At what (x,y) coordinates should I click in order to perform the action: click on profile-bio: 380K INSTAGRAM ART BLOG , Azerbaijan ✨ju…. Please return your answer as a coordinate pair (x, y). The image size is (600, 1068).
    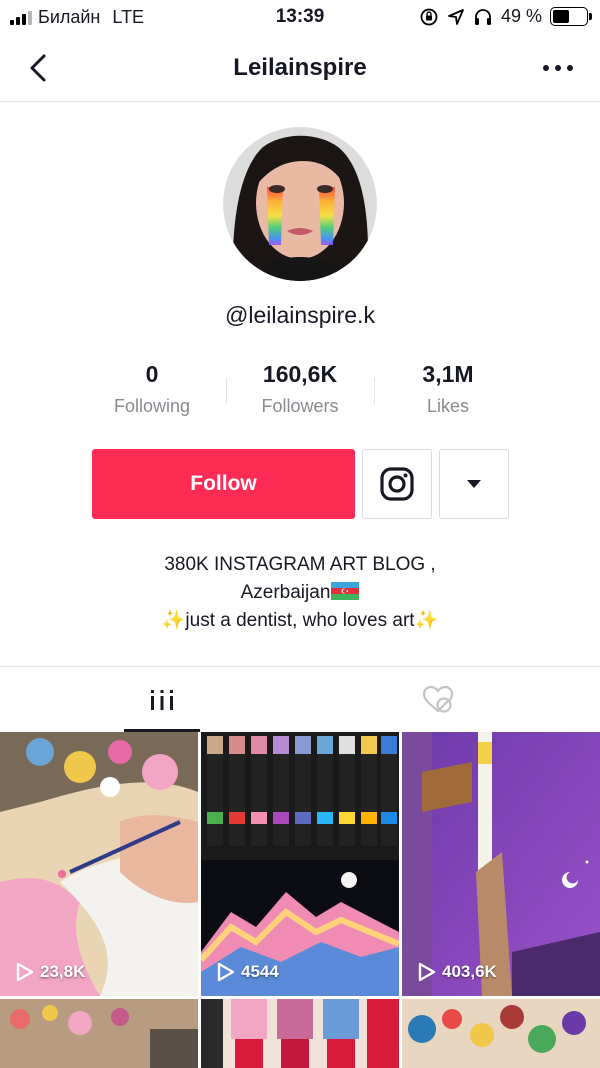
    Looking at the image, I should click on (300, 593).